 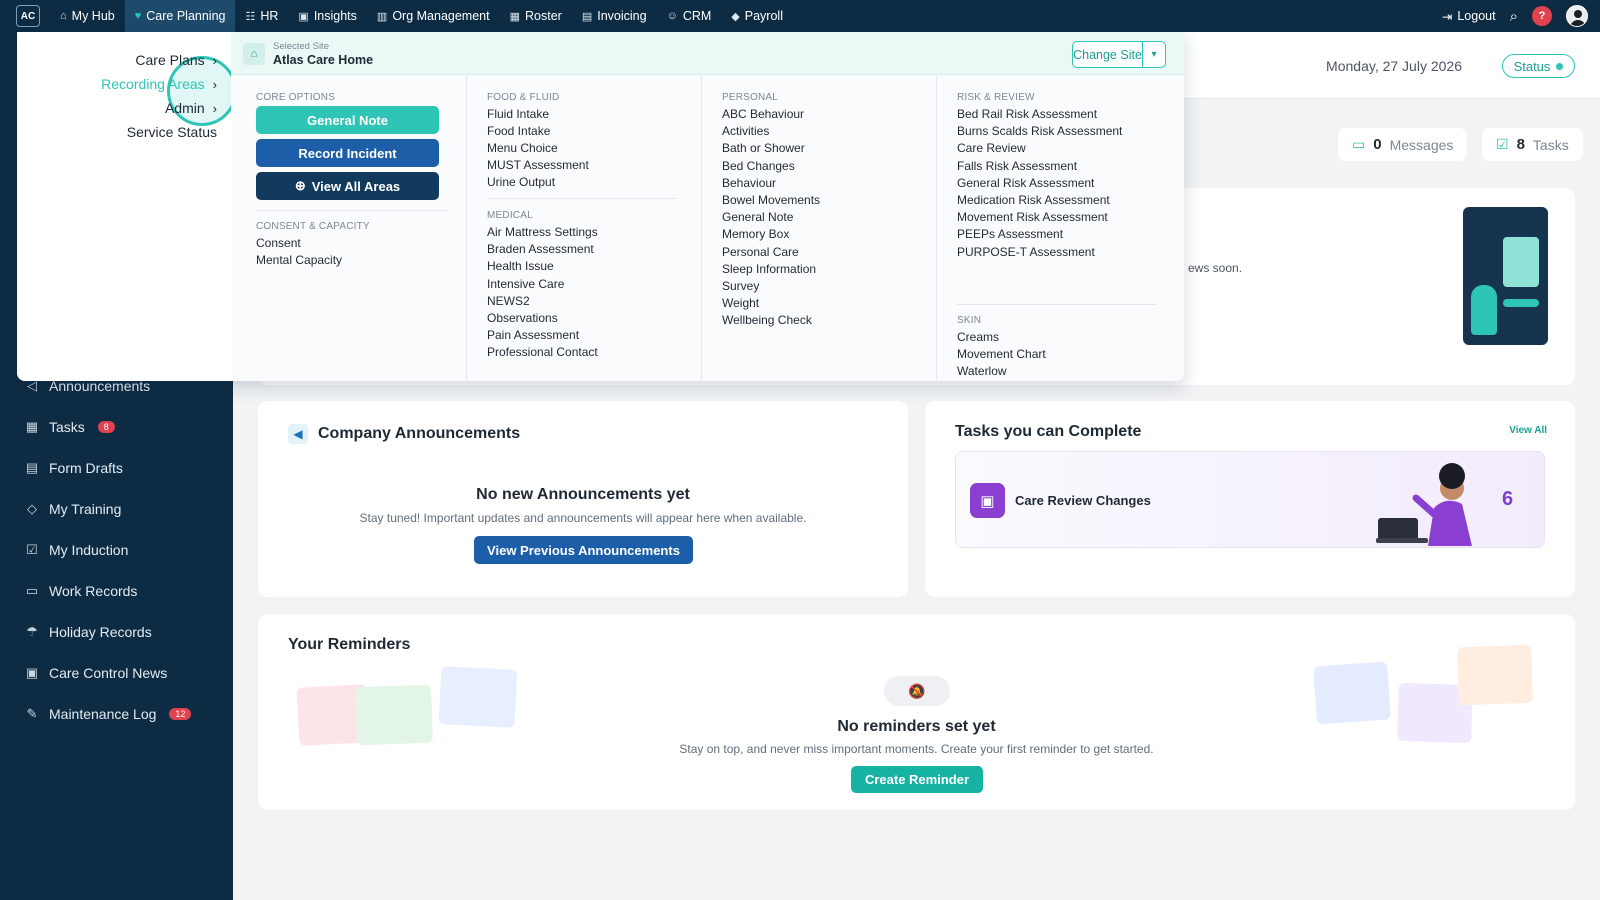 I want to click on menu-link-bowel-movements: Bowel Movements, so click(x=771, y=200).